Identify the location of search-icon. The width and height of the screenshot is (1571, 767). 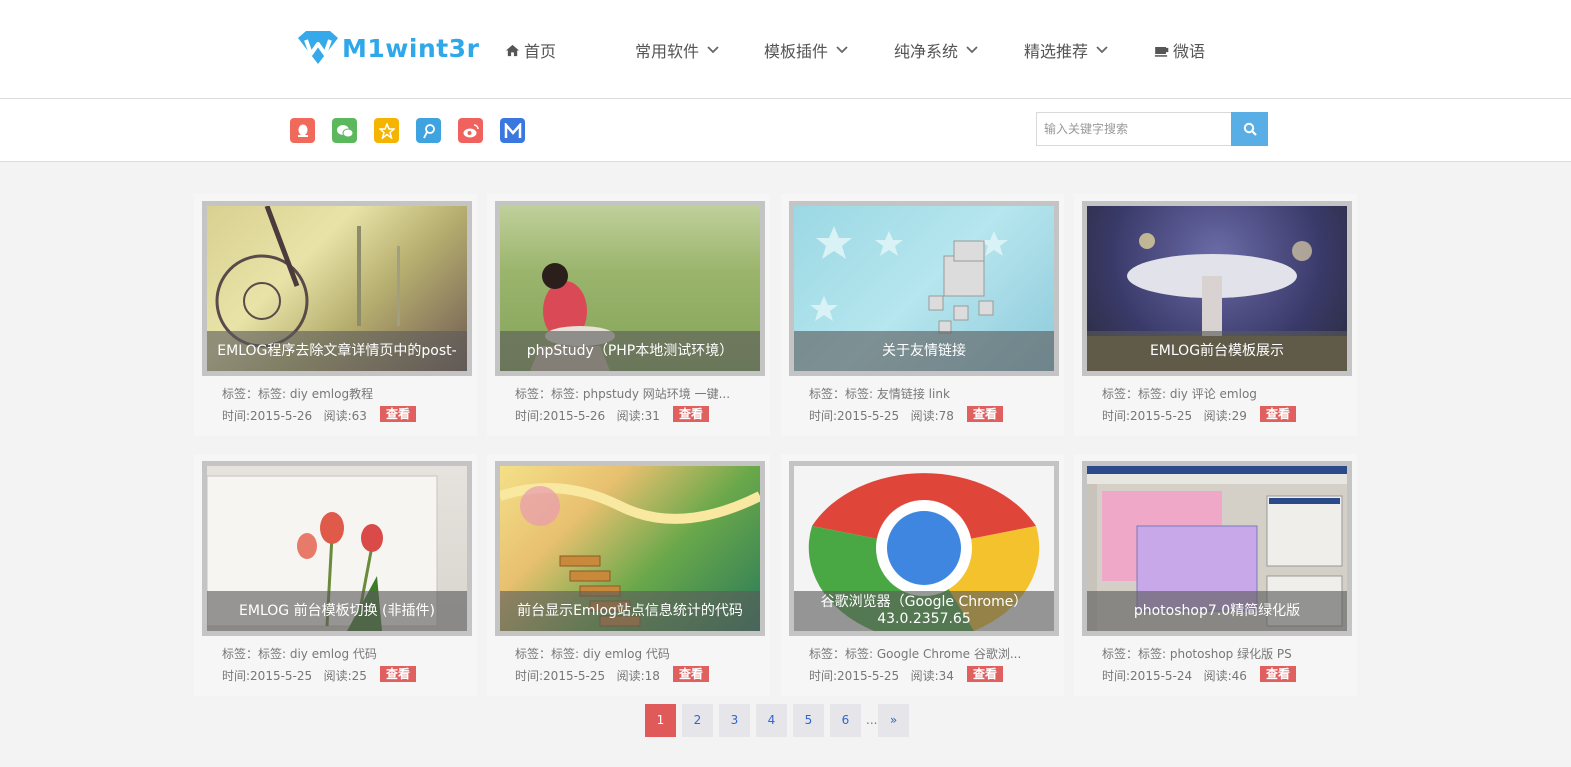
(1250, 129).